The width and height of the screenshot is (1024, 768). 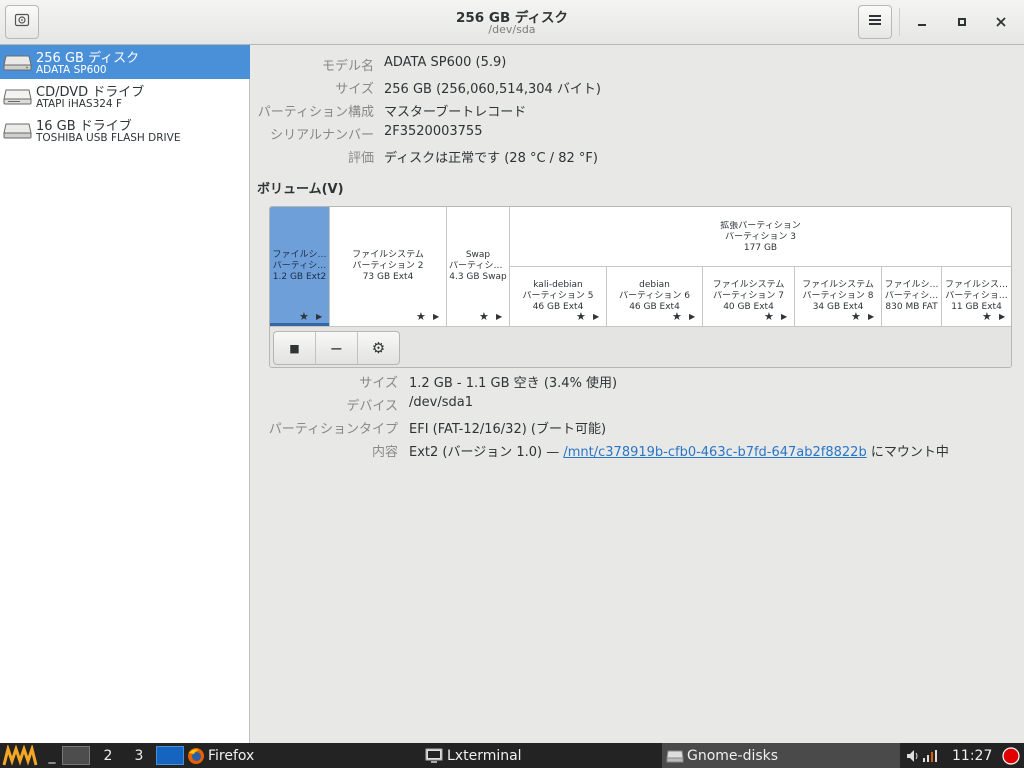 What do you see at coordinates (22, 755) in the screenshot?
I see `start-menu-button` at bounding box center [22, 755].